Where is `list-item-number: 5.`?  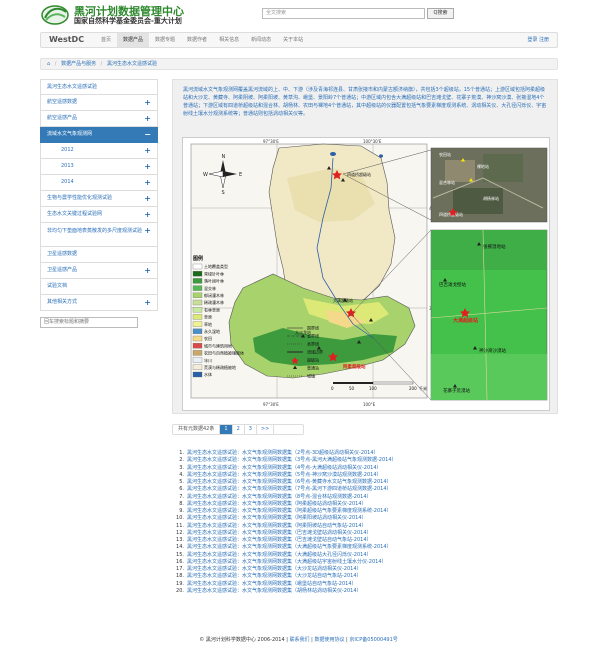 list-item-number: 5. is located at coordinates (181, 482).